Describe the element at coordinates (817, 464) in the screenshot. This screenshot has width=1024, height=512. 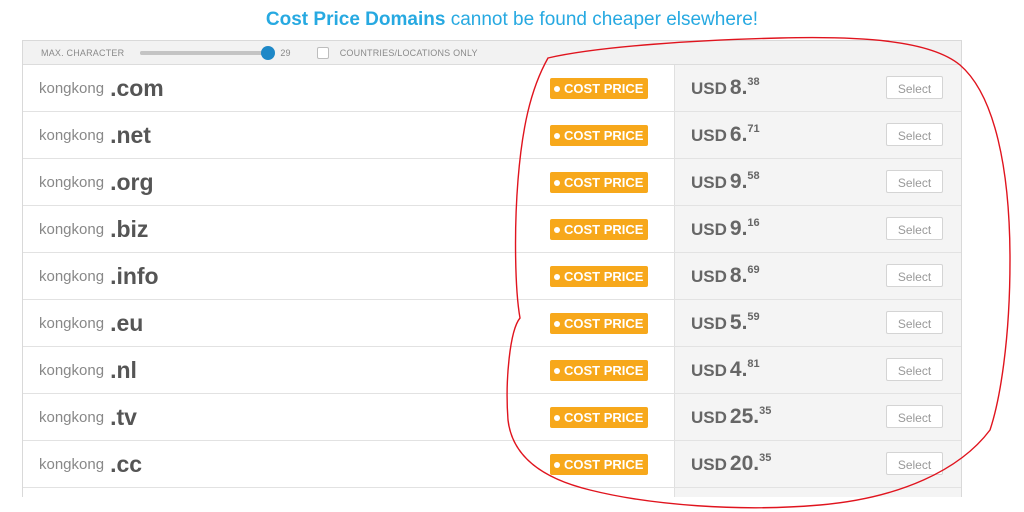
I see `price-cell: USD 20.35 Select` at that location.